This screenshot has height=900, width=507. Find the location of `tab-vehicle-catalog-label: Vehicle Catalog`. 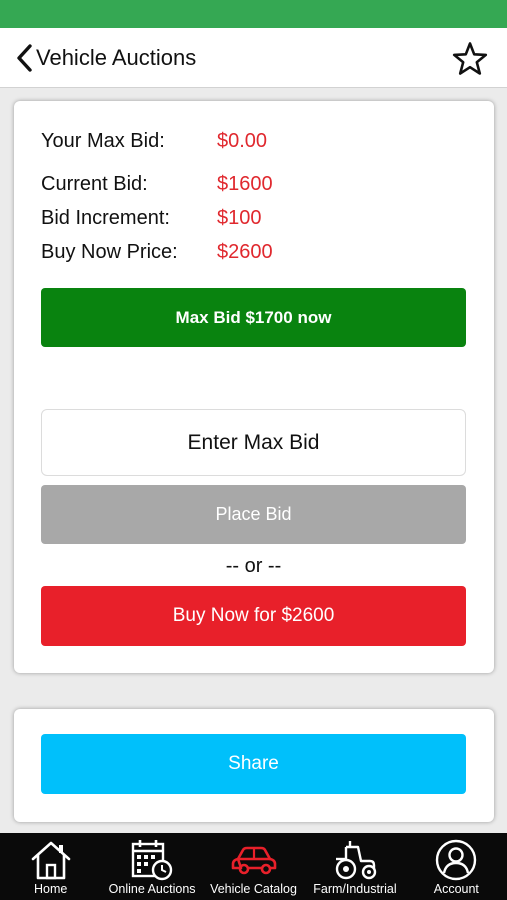

tab-vehicle-catalog-label: Vehicle Catalog is located at coordinates (253, 889).